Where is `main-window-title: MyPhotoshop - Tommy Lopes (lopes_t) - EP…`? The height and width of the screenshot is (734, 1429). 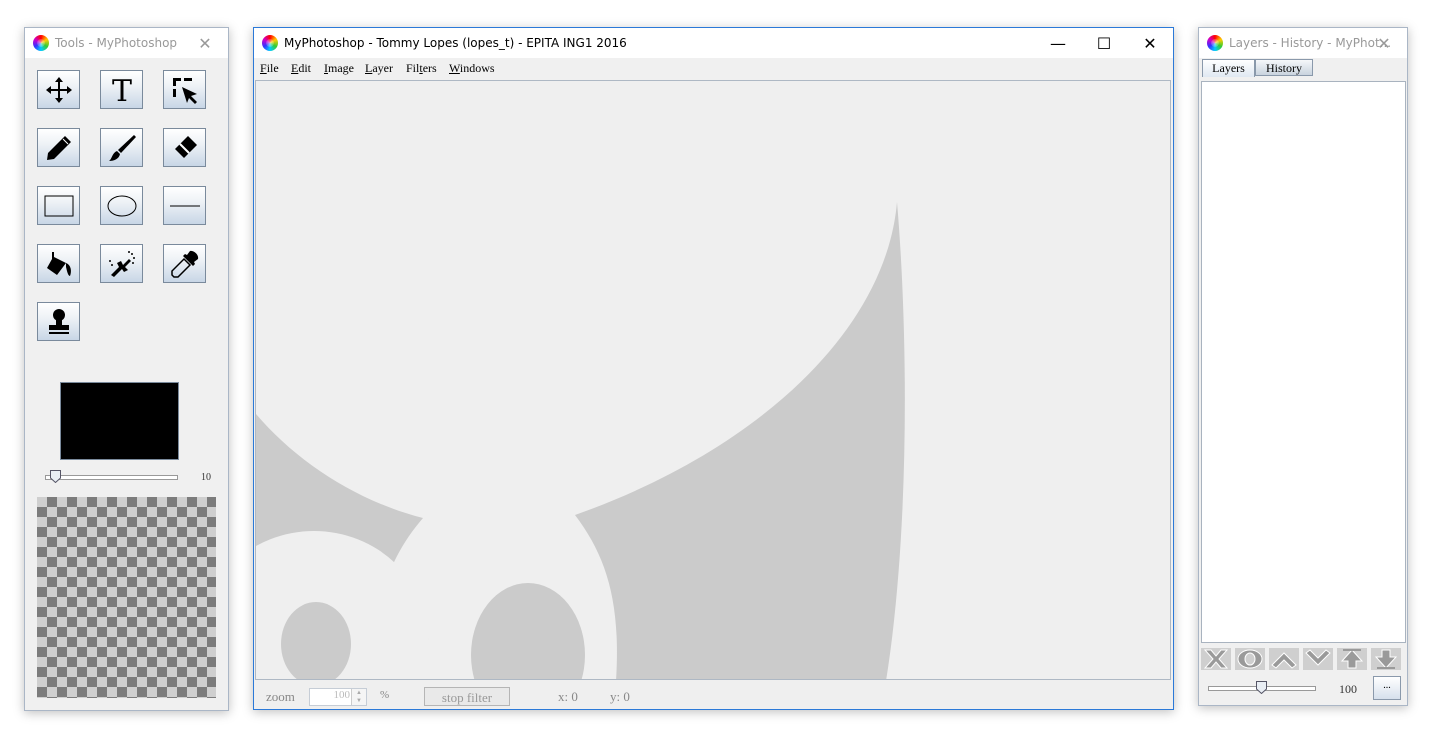
main-window-title: MyPhotoshop - Tommy Lopes (lopes_t) - EP… is located at coordinates (455, 43).